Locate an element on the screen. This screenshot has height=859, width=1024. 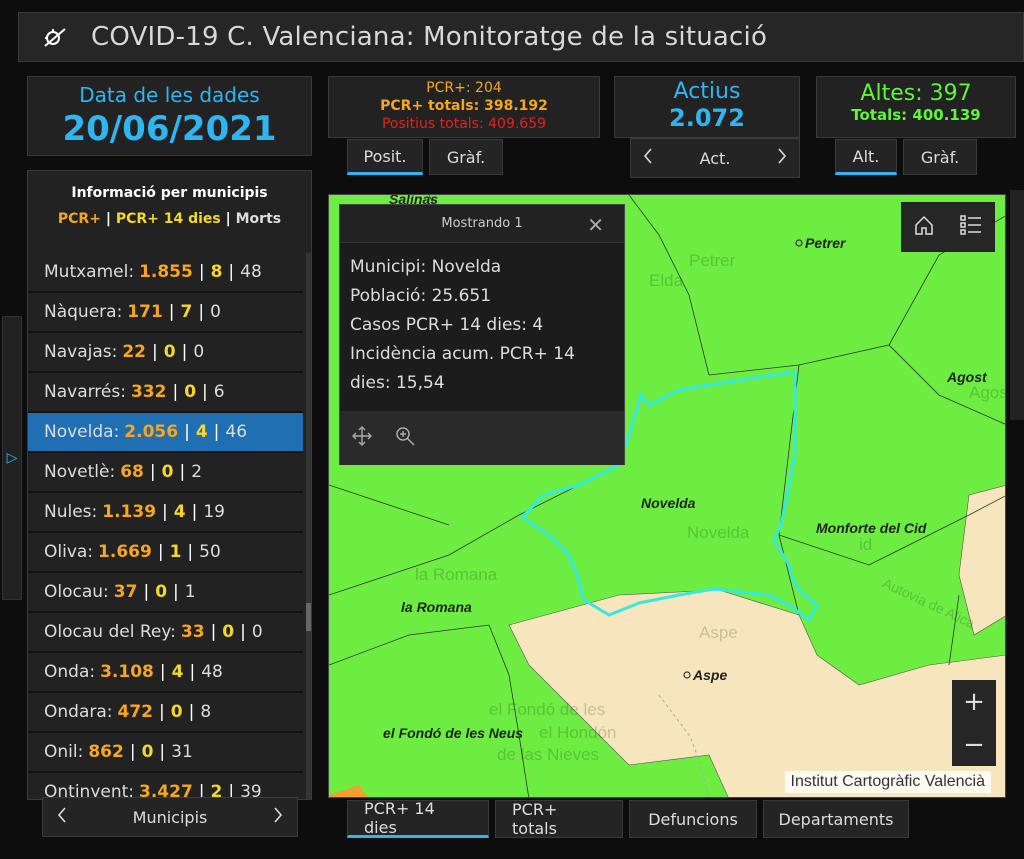
tab-posit: Posit. is located at coordinates (385, 157).